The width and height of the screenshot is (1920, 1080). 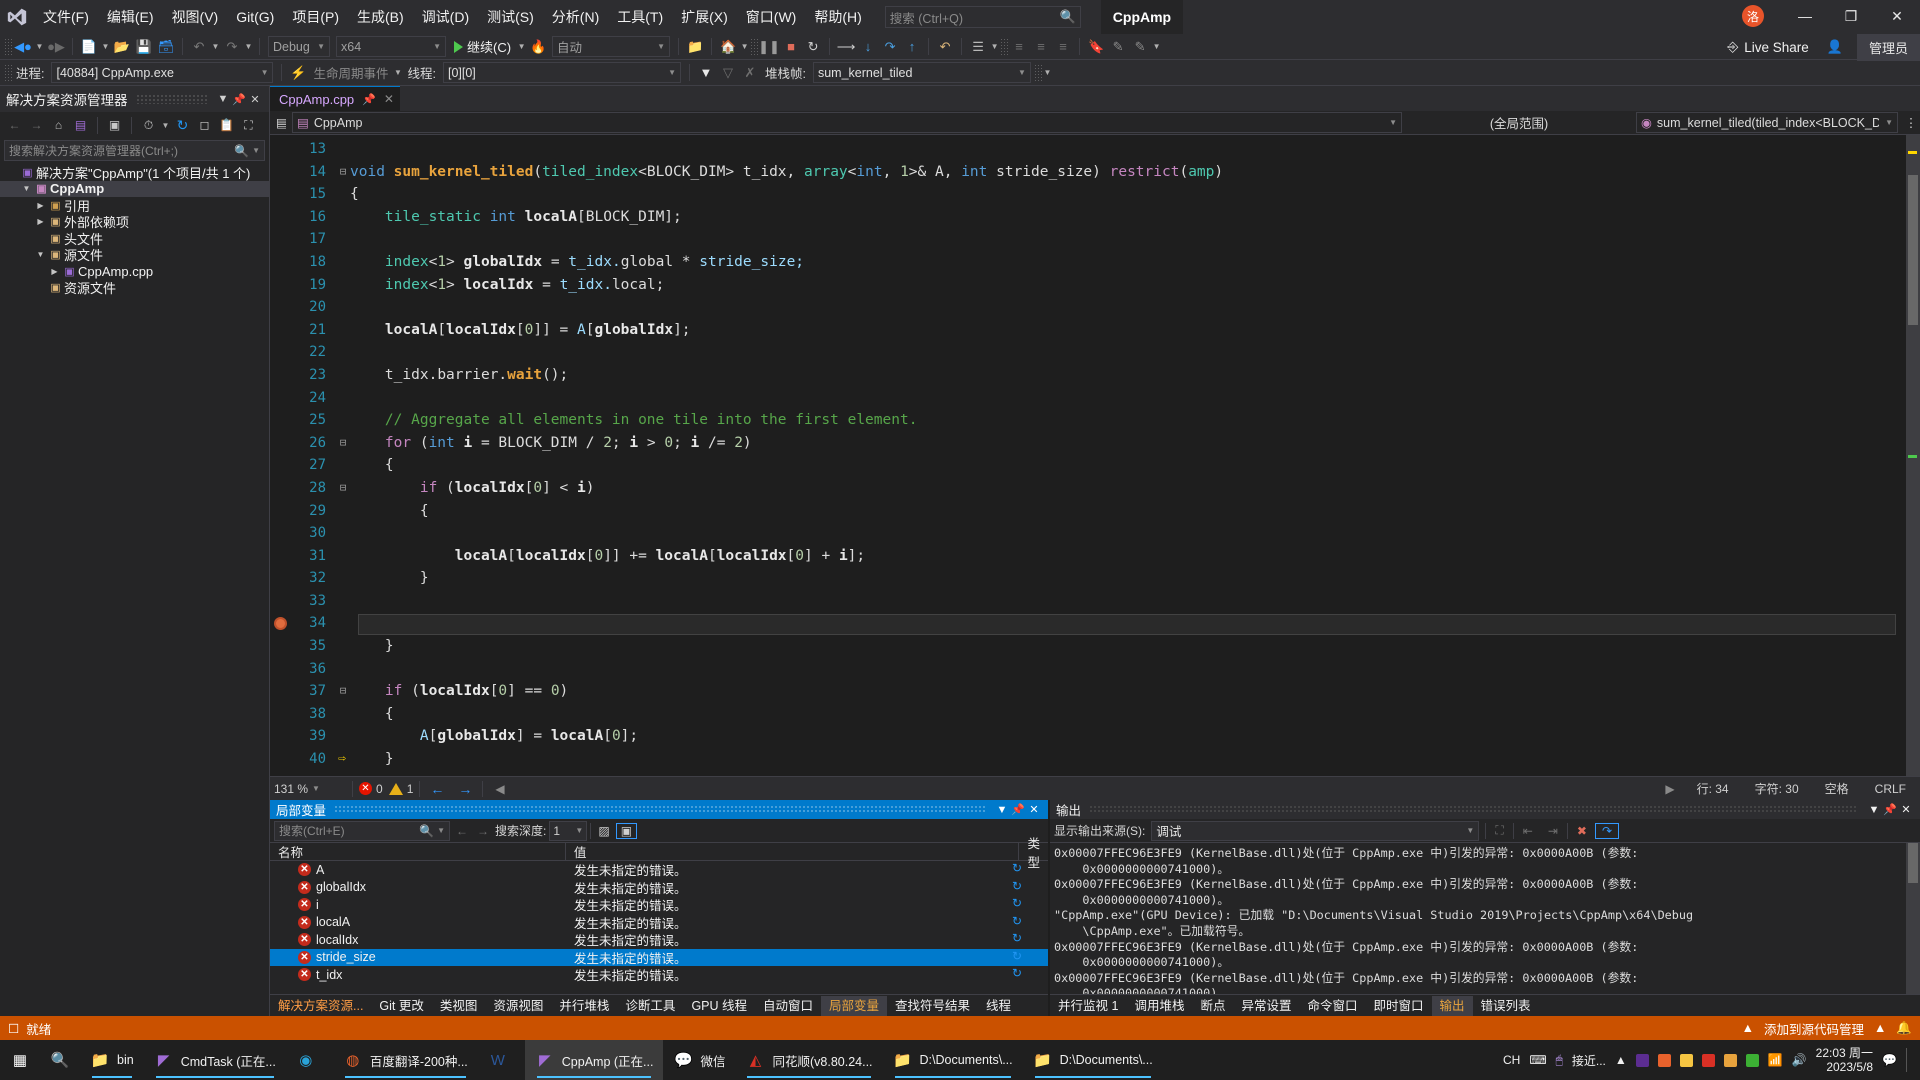 What do you see at coordinates (1399, 1006) in the screenshot?
I see `dock-tab: 即时窗口` at bounding box center [1399, 1006].